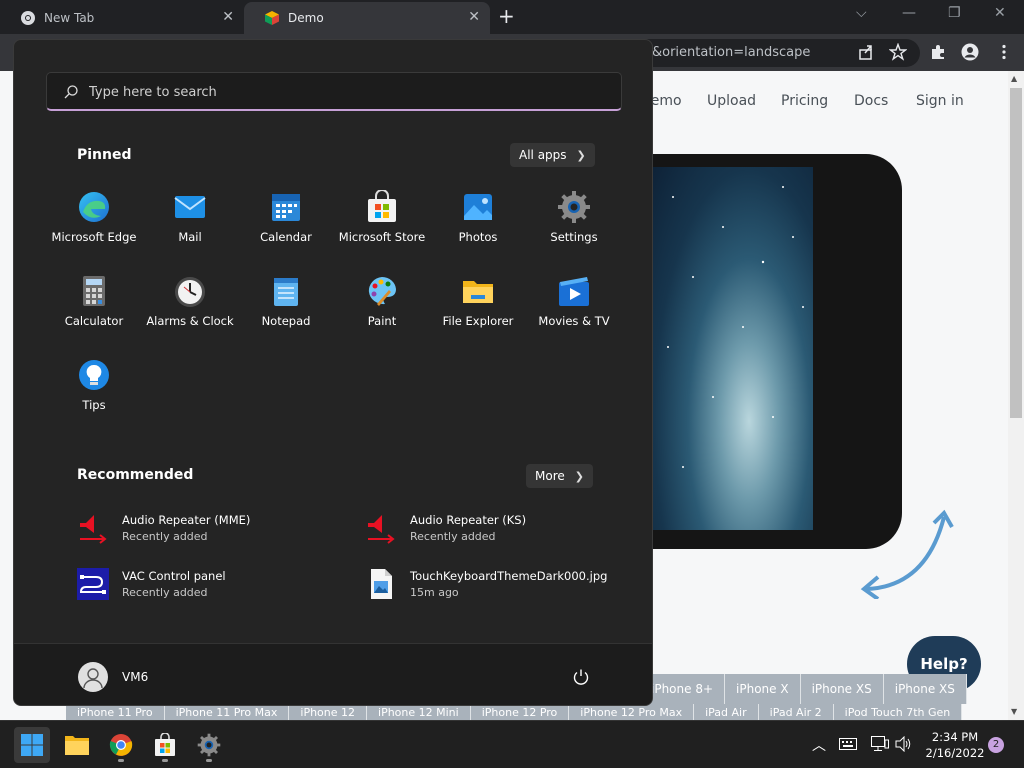  What do you see at coordinates (69, 18) in the screenshot?
I see `tab-label: New Tab` at bounding box center [69, 18].